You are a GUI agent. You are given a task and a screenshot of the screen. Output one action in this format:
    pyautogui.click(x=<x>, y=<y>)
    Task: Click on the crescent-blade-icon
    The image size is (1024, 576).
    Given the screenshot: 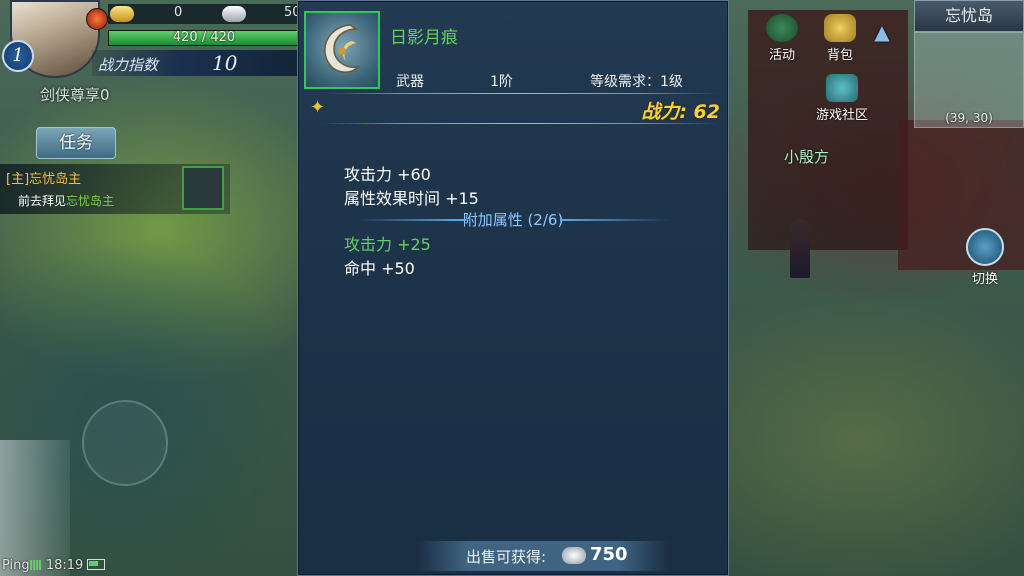 What is the action you would take?
    pyautogui.click(x=342, y=48)
    